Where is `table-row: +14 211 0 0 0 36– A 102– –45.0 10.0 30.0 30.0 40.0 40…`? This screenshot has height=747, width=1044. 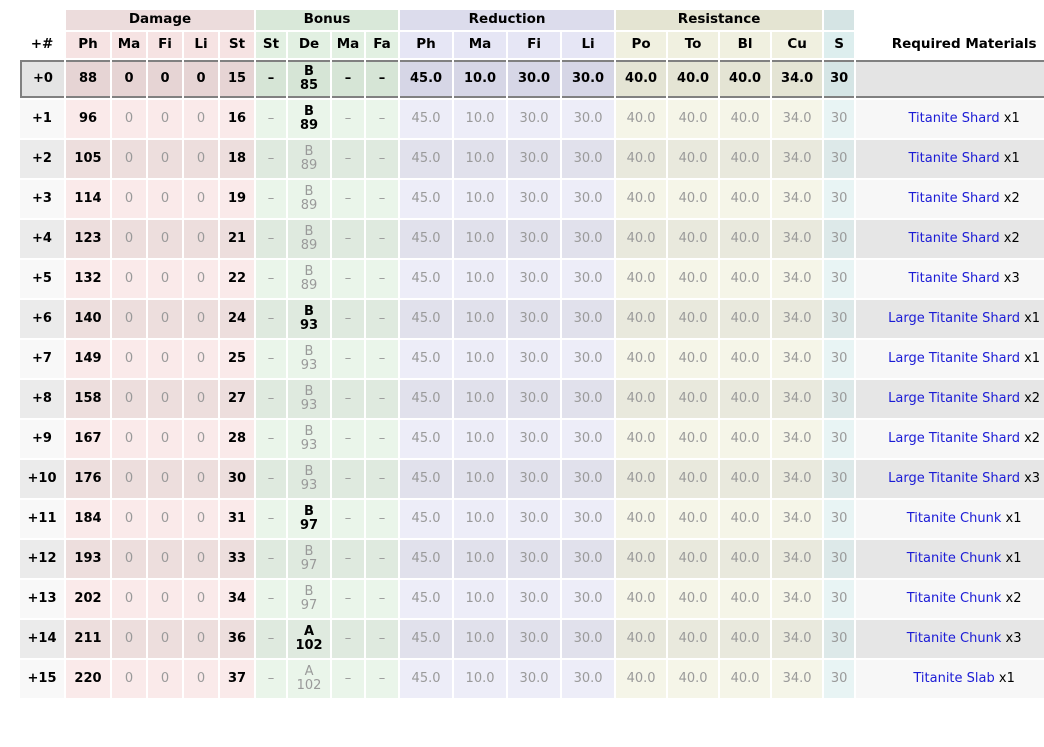
table-row: +14 211 0 0 0 36– A 102– –45.0 10.0 30.0 30.0 40.0 40… is located at coordinates (532, 639).